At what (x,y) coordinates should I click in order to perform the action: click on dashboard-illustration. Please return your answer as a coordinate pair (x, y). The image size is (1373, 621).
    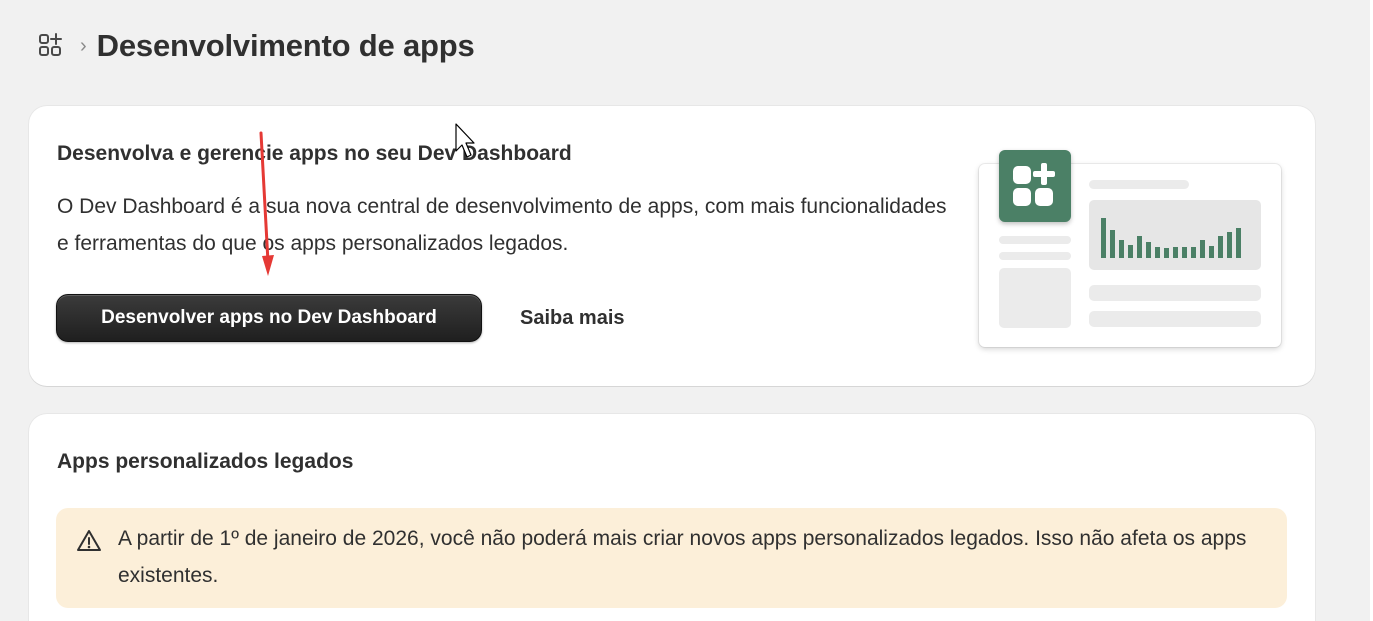
    Looking at the image, I should click on (1134, 248).